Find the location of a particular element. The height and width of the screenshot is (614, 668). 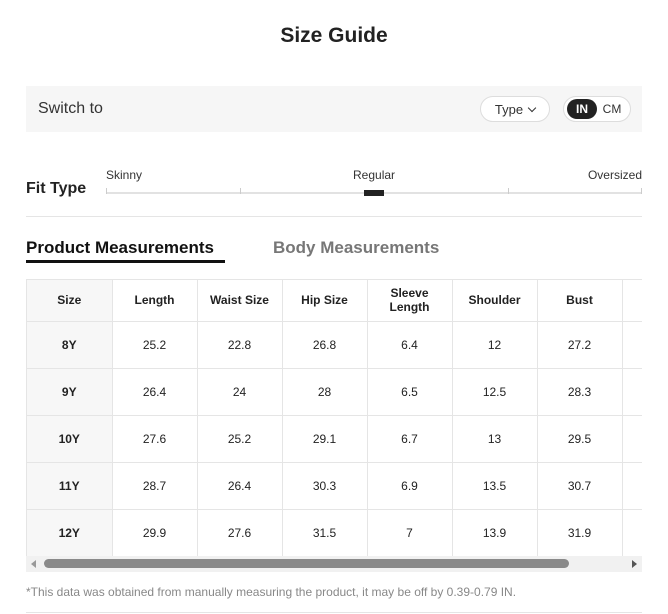

size-cell: 9Y is located at coordinates (70, 392).